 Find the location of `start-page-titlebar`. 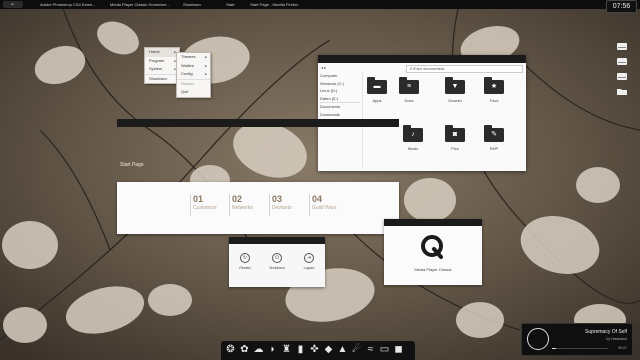

start-page-titlebar is located at coordinates (258, 123).